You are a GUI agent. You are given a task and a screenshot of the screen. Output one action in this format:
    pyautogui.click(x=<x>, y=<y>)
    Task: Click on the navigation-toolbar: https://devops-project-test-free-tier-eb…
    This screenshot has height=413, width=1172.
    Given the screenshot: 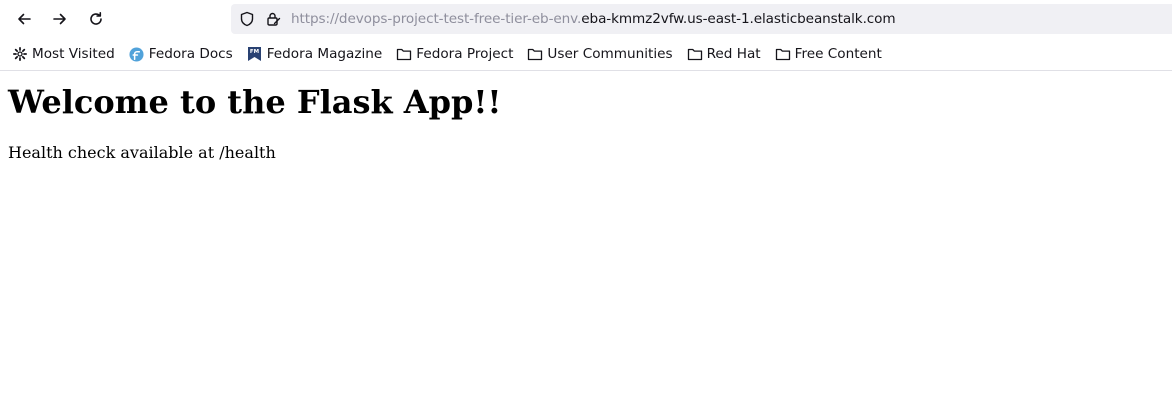 What is the action you would take?
    pyautogui.click(x=586, y=19)
    